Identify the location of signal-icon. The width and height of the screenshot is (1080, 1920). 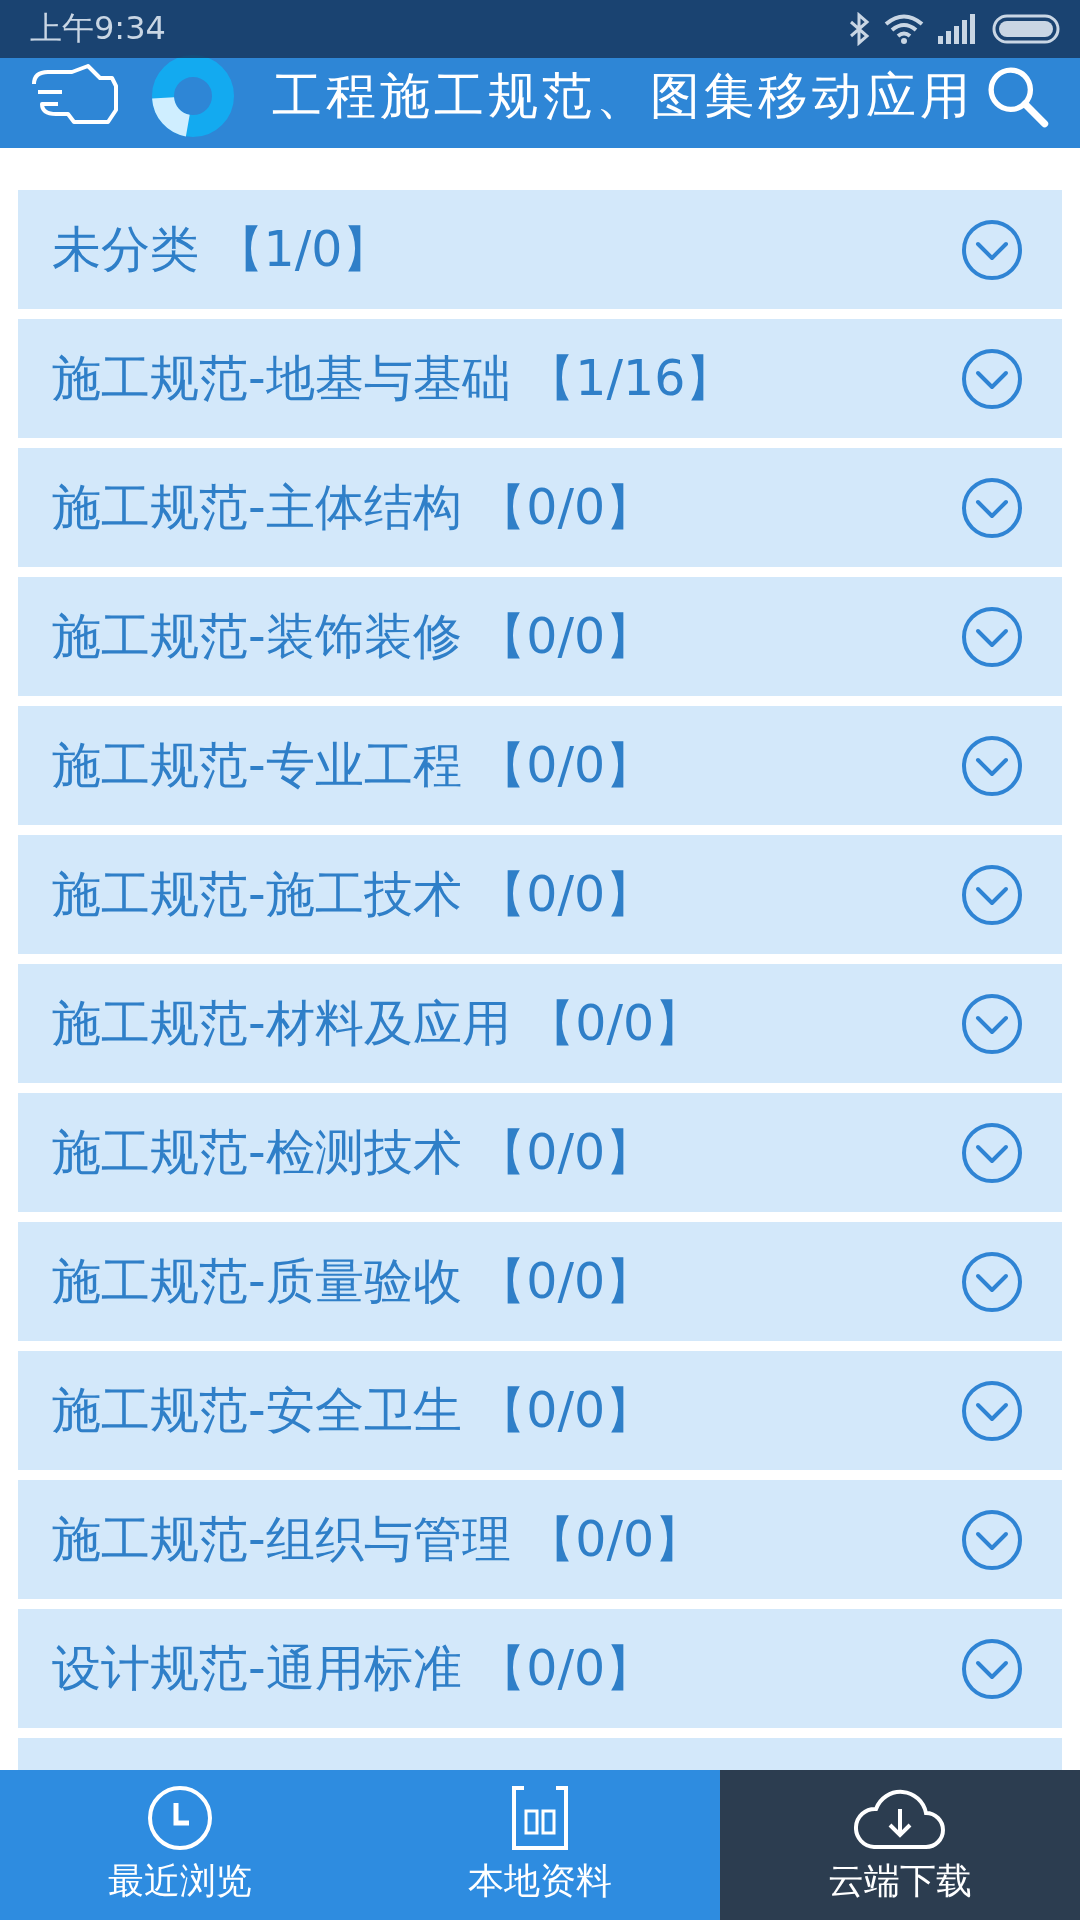
(958, 29).